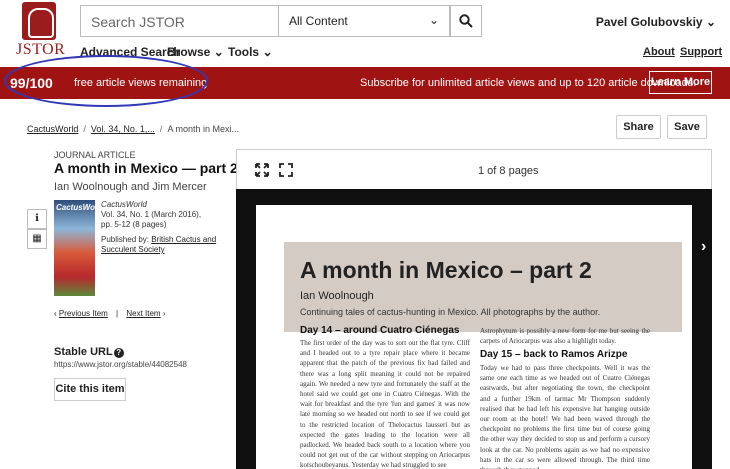 This screenshot has width=730, height=469. I want to click on browse-label: Browse, so click(189, 52).